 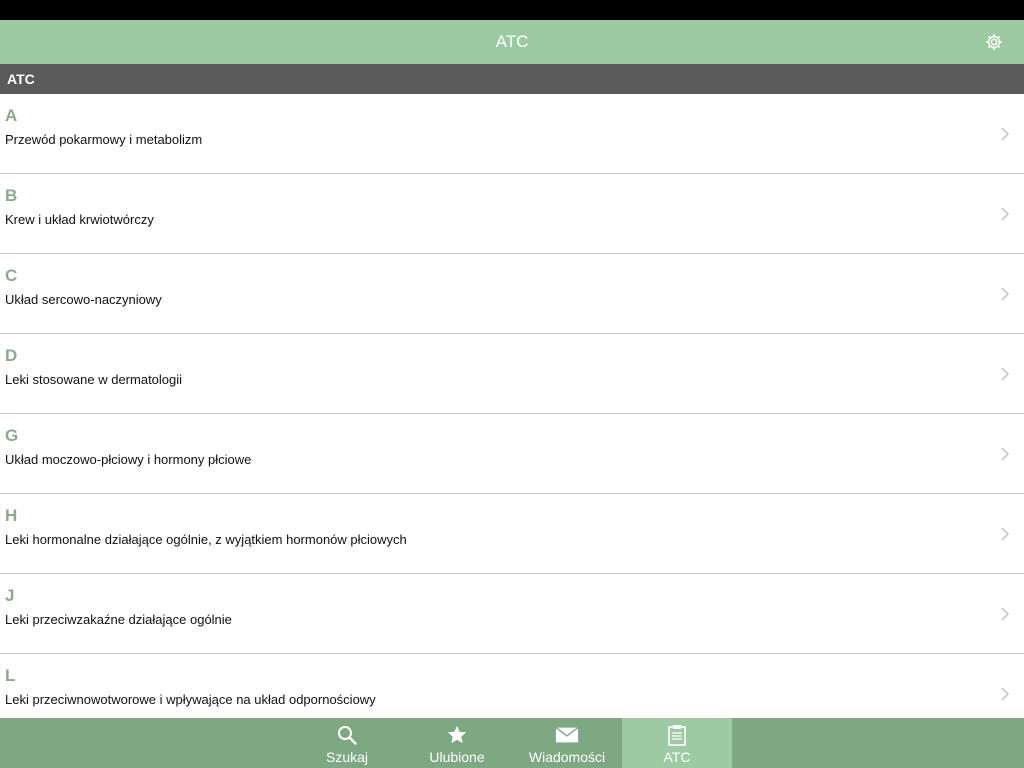 I want to click on page-title: ATC, so click(x=512, y=41).